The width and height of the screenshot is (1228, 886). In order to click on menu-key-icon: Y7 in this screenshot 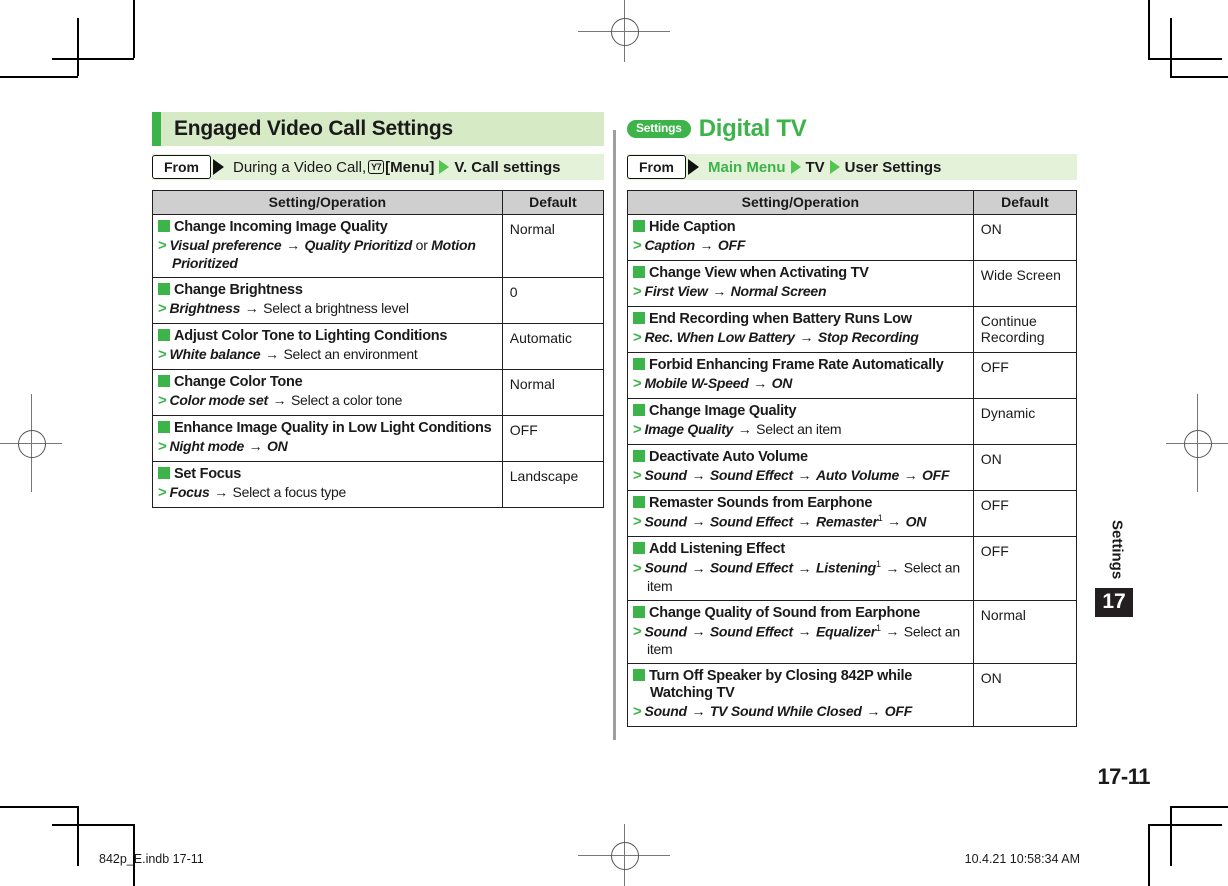, I will do `click(376, 167)`.